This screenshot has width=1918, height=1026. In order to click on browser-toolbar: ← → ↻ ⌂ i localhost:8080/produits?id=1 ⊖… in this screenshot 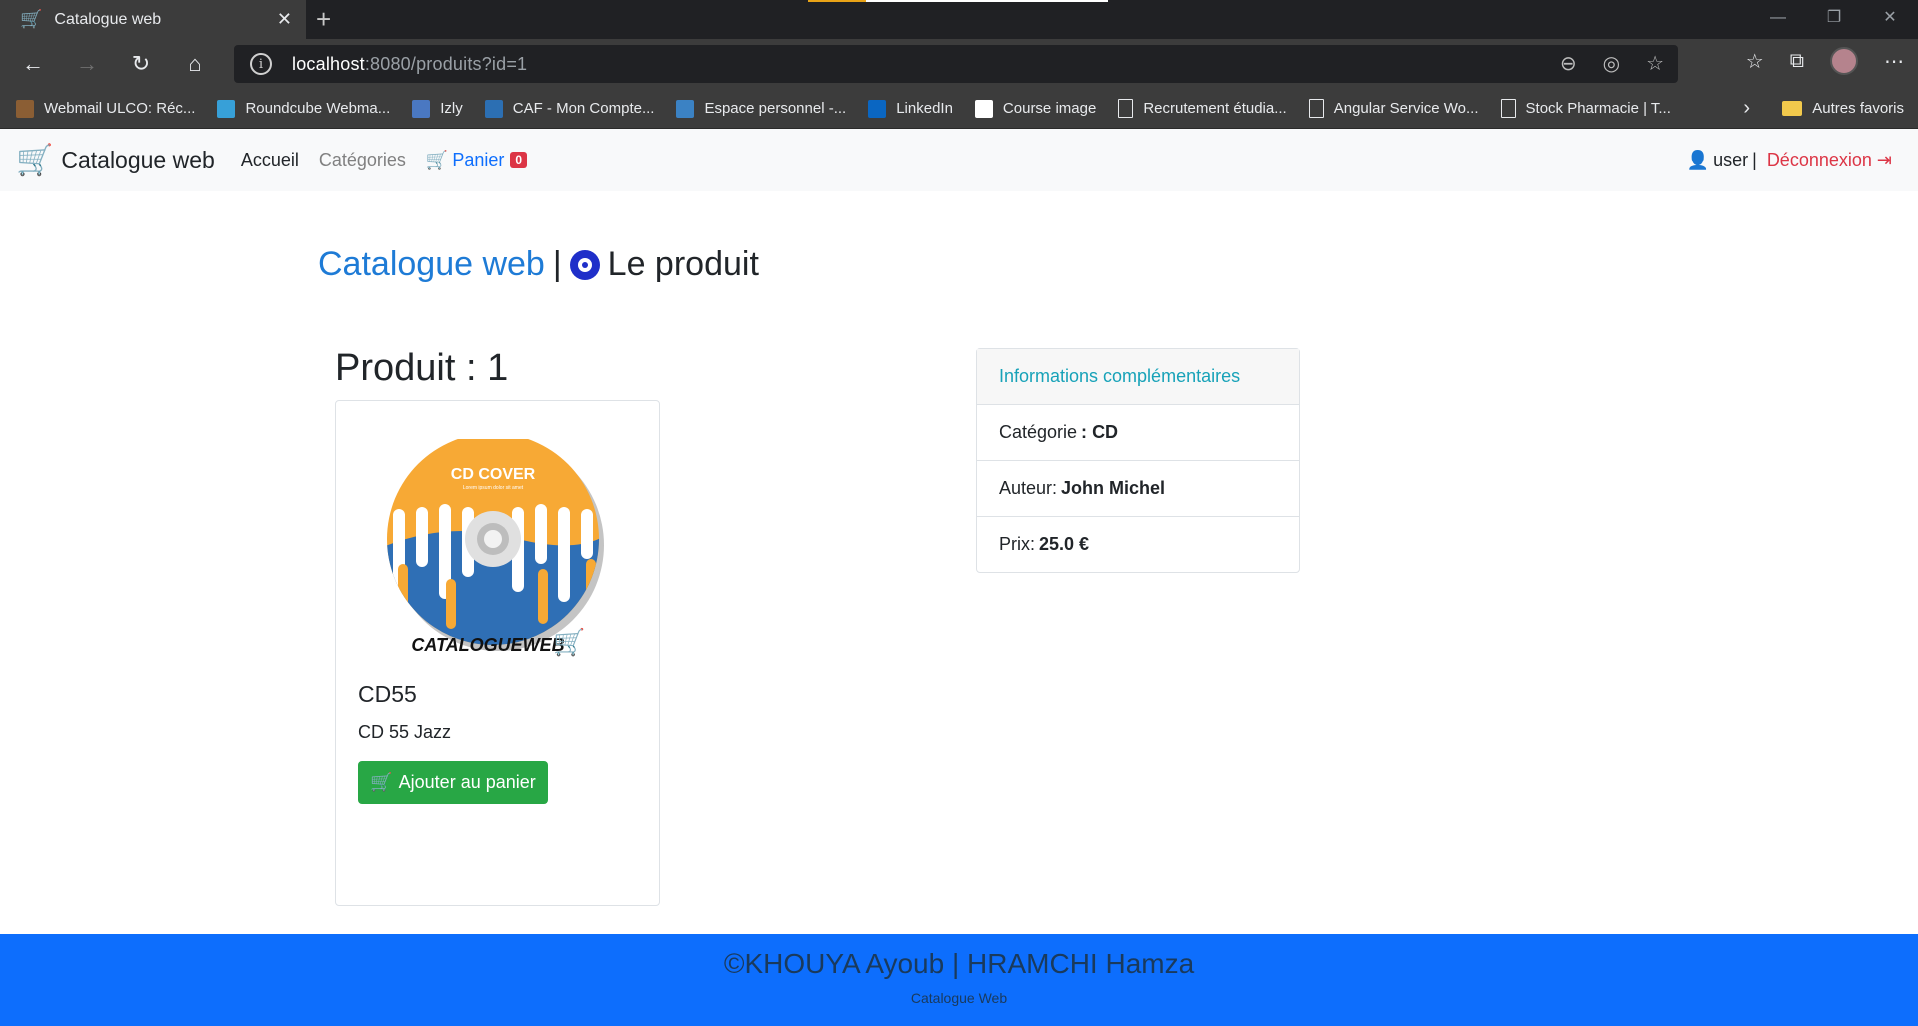, I will do `click(959, 64)`.